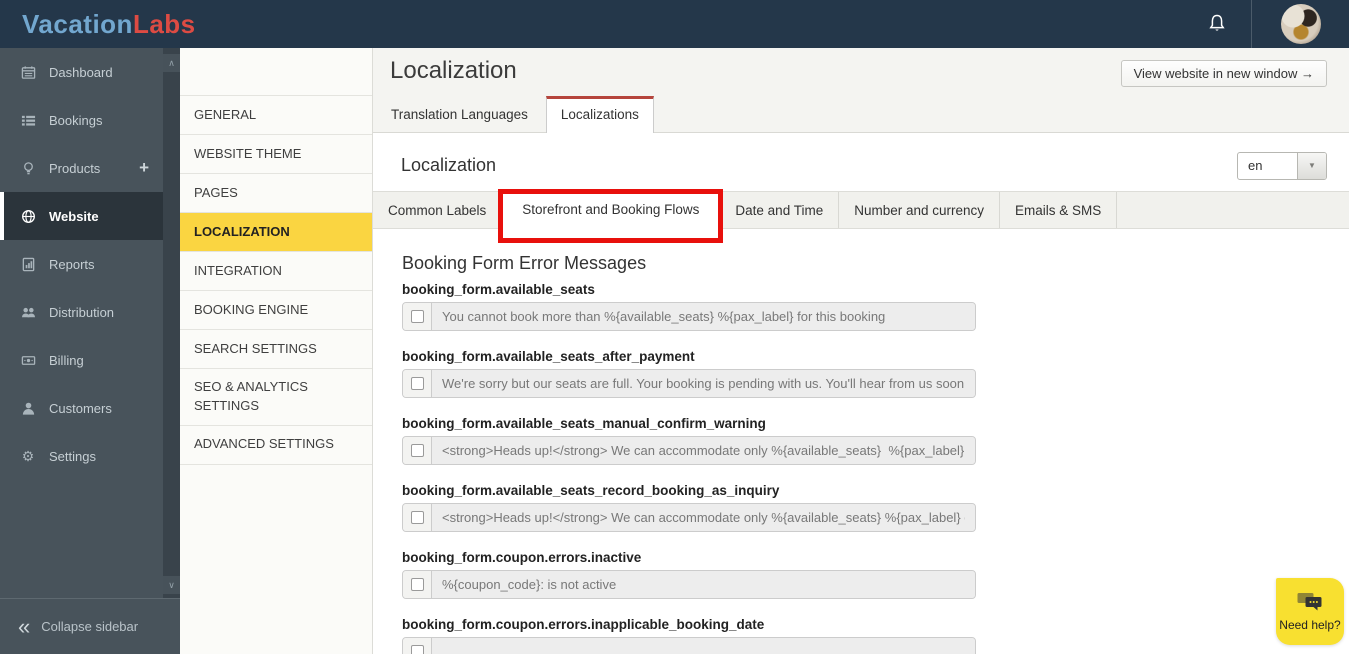  What do you see at coordinates (1282, 165) in the screenshot?
I see `language-select: en ▼` at bounding box center [1282, 165].